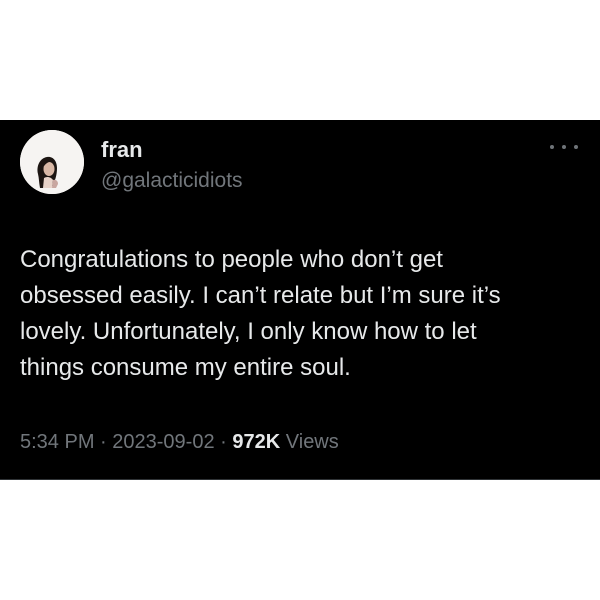 Image resolution: width=600 pixels, height=600 pixels. Describe the element at coordinates (57, 442) in the screenshot. I see `tweet-time: 5:34 PM` at that location.